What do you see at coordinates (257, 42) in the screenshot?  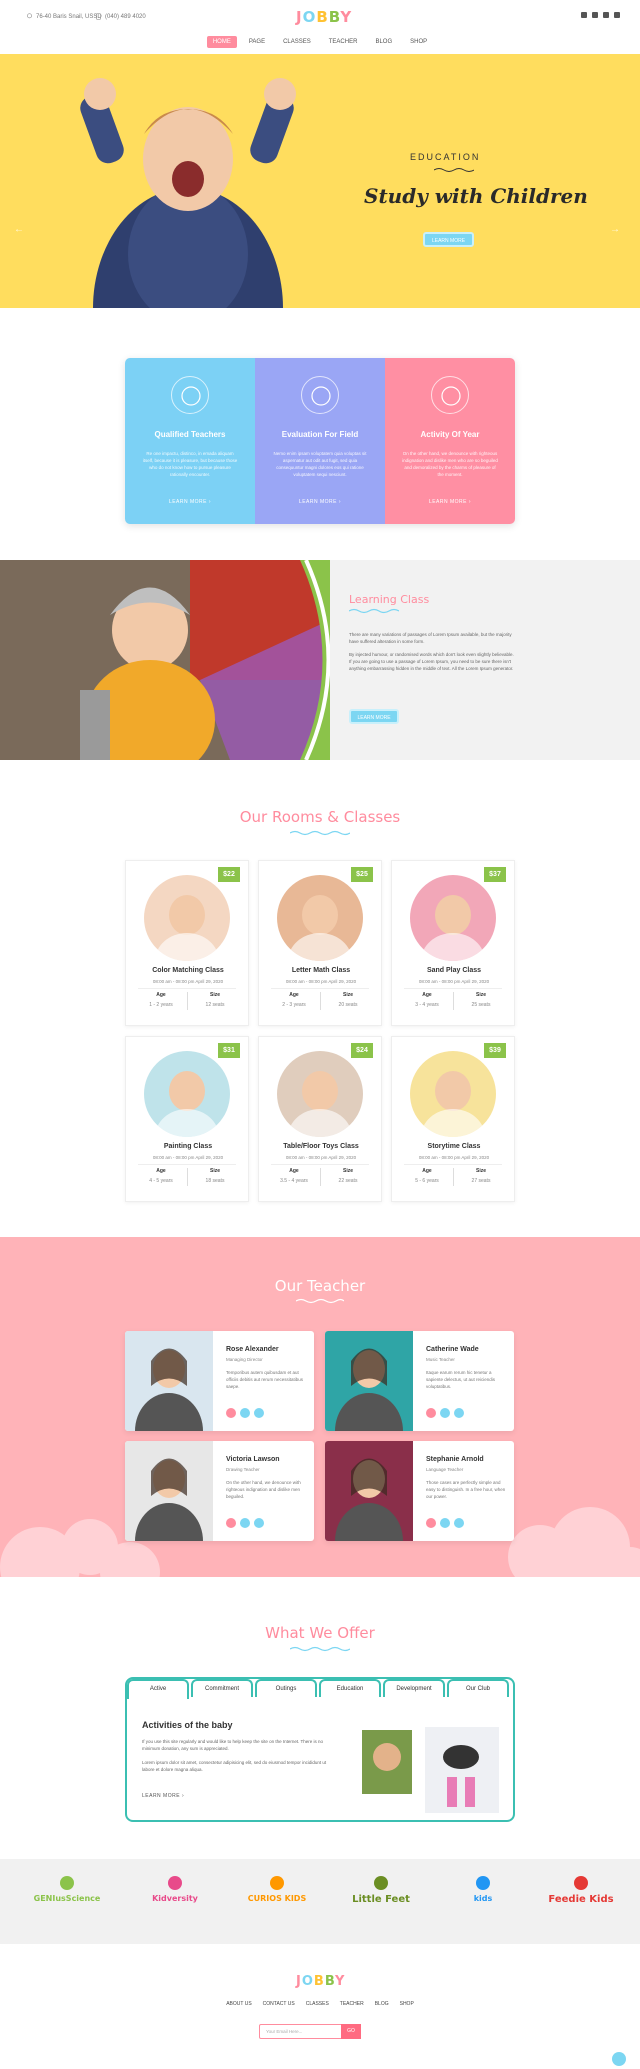 I see `nav-item-page: PAGE` at bounding box center [257, 42].